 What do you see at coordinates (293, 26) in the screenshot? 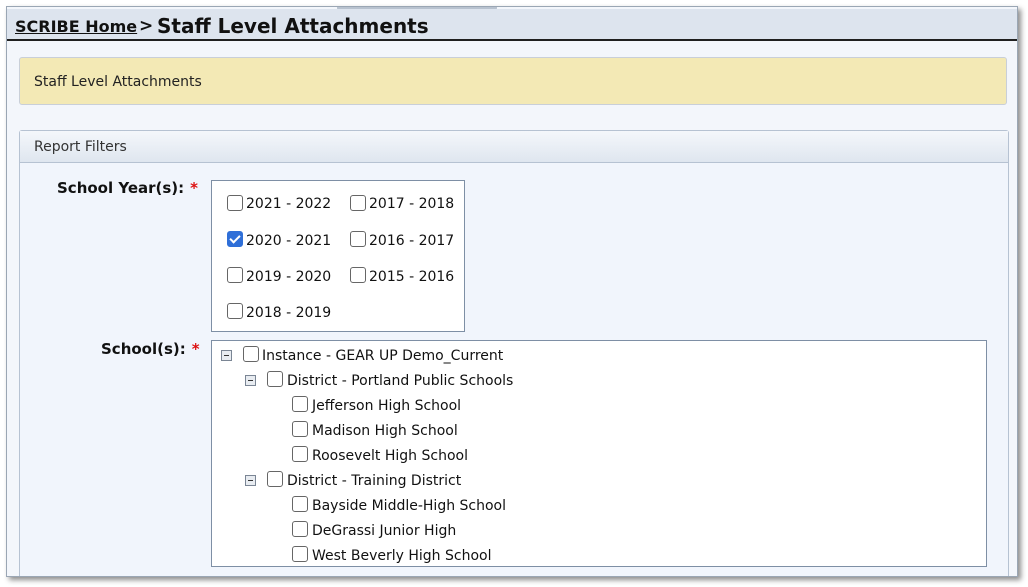
I see `page-title: Staff Level Attachments` at bounding box center [293, 26].